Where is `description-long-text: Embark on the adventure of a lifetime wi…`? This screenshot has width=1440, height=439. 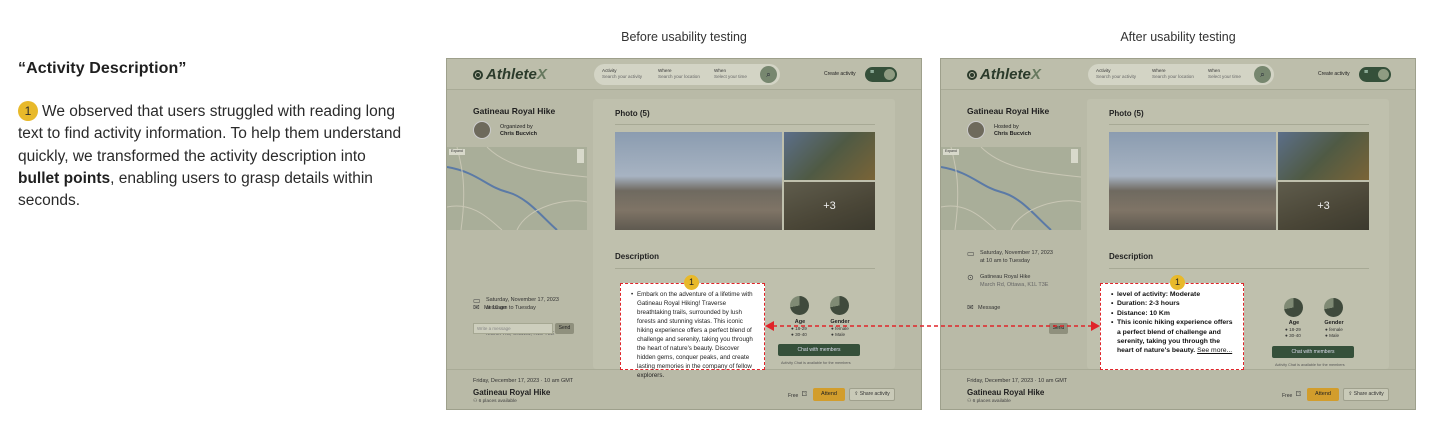
description-long-text: Embark on the adventure of a lifetime wi… is located at coordinates (693, 335).